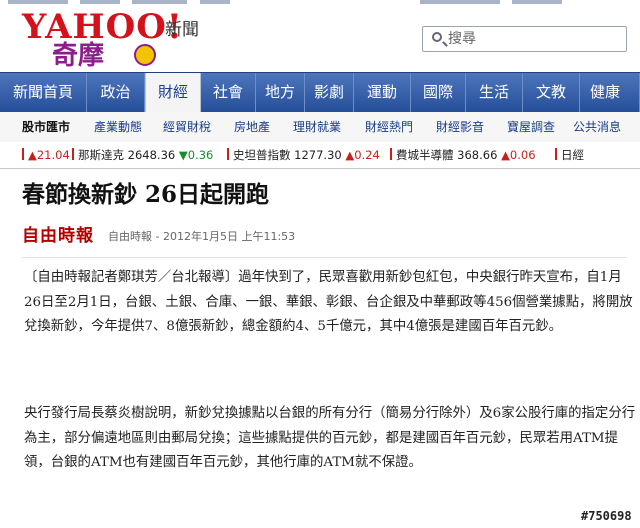 The image size is (640, 528). I want to click on subnav-item-video: 財經影音, so click(460, 127).